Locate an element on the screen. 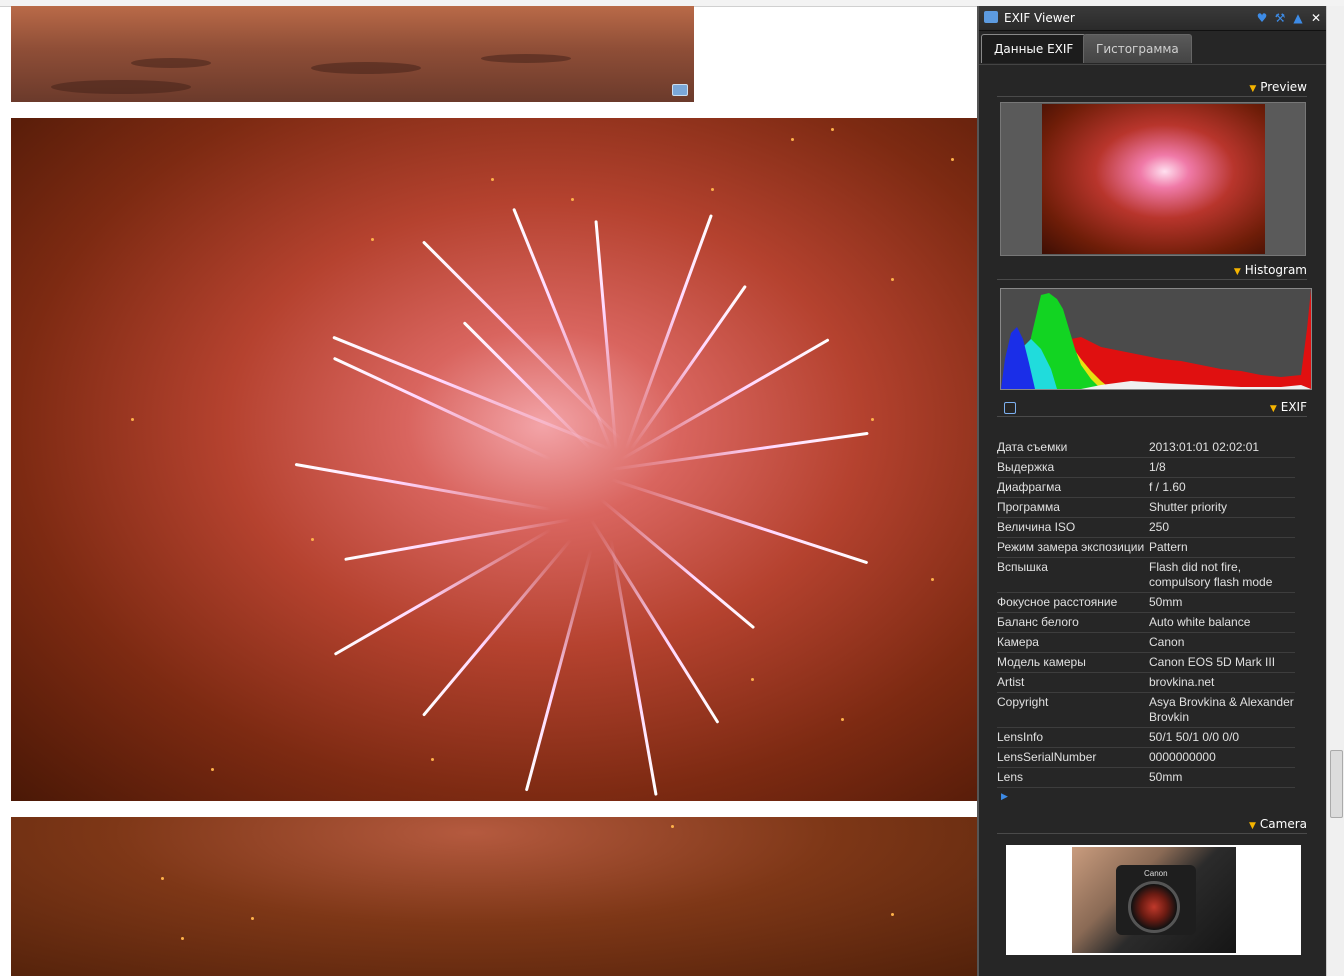 This screenshot has width=1344, height=976. exif-key: Диафрагма is located at coordinates (1029, 487).